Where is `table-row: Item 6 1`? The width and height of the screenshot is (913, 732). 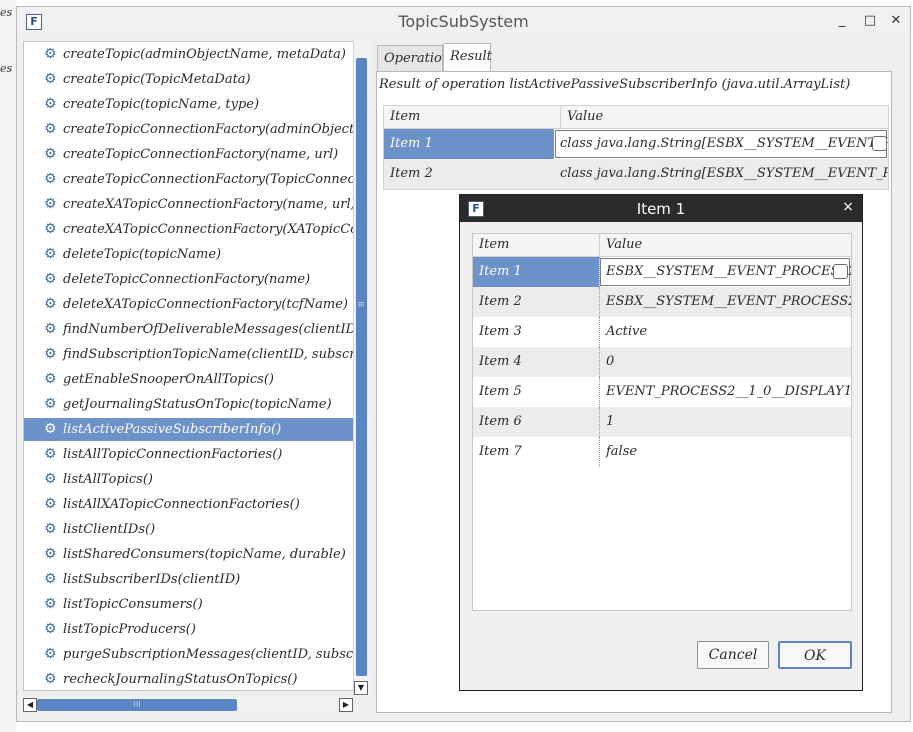 table-row: Item 6 1 is located at coordinates (662, 422).